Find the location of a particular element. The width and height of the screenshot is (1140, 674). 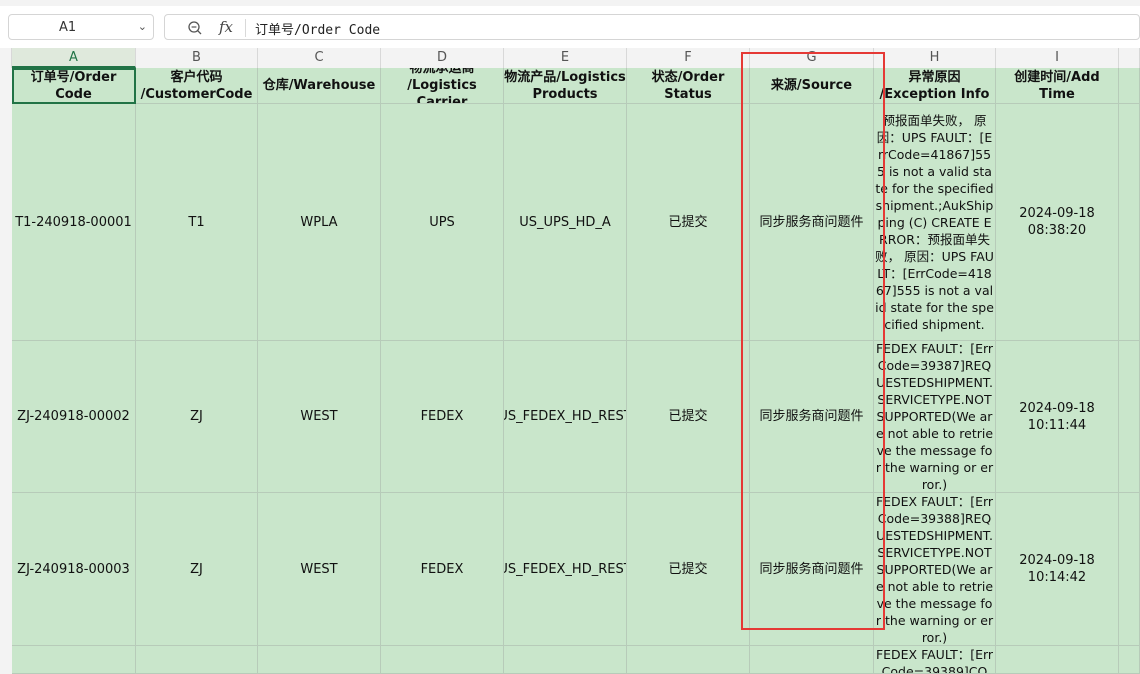

cell-carrier: UPS is located at coordinates (442, 222).